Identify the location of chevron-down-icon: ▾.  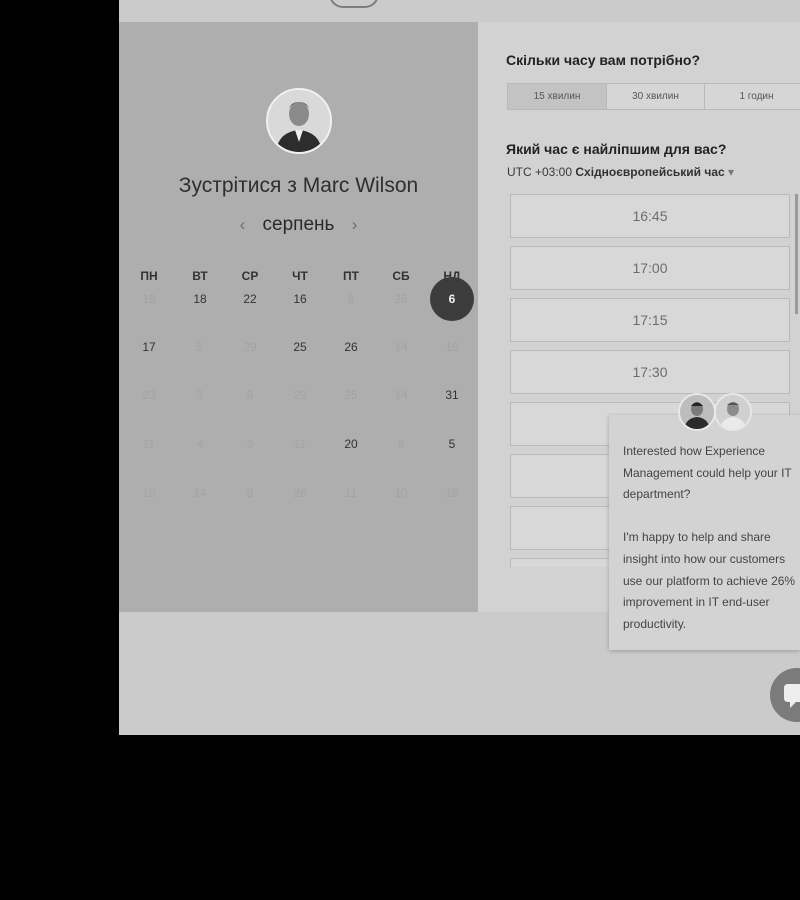
(731, 172).